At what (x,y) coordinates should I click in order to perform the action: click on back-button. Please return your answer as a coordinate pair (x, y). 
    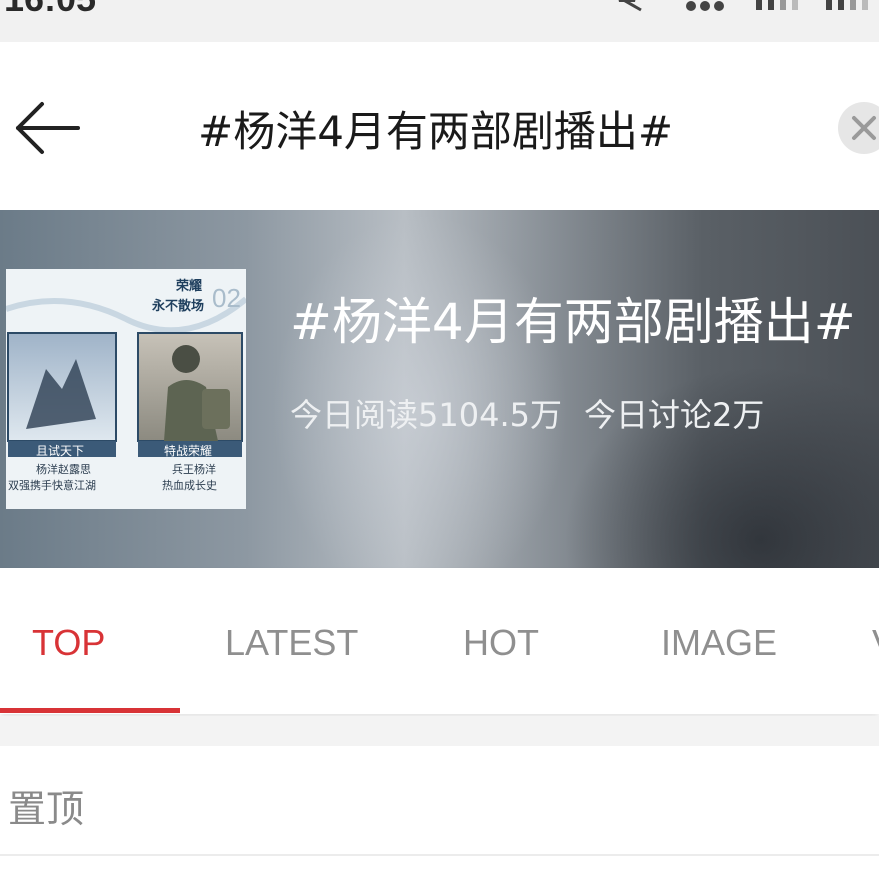
    Looking at the image, I should click on (49, 128).